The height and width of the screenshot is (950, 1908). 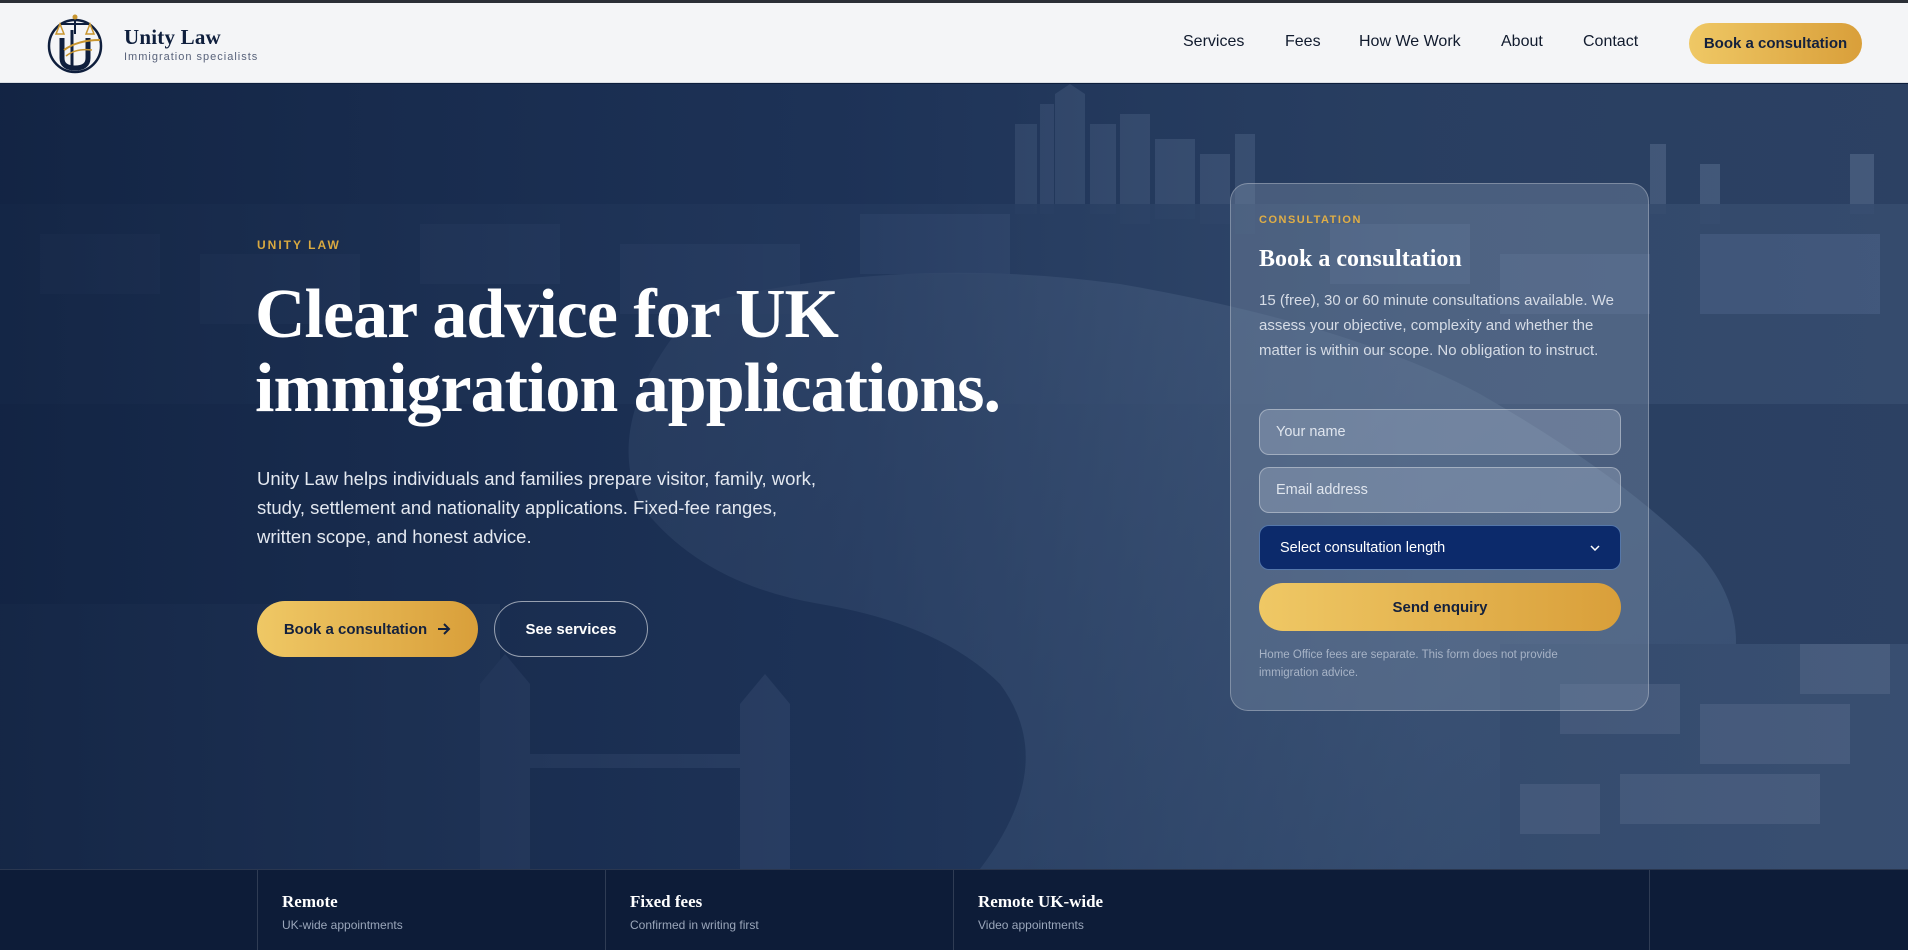 What do you see at coordinates (1301, 910) in the screenshot?
I see `feature-item: Remote UK-wide Video appointments` at bounding box center [1301, 910].